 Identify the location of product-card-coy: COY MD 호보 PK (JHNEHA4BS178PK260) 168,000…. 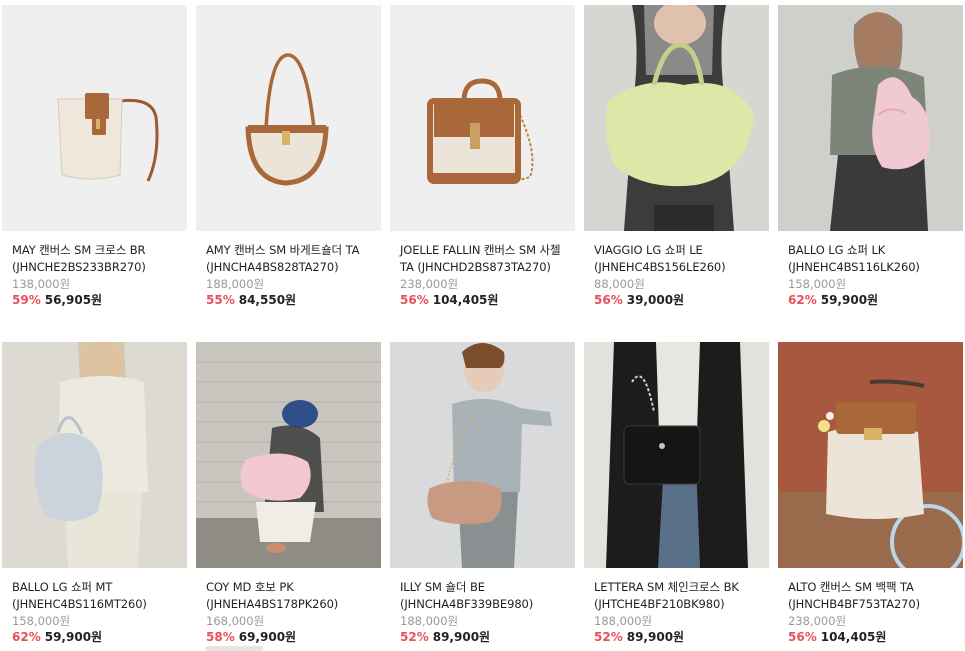
(288, 493).